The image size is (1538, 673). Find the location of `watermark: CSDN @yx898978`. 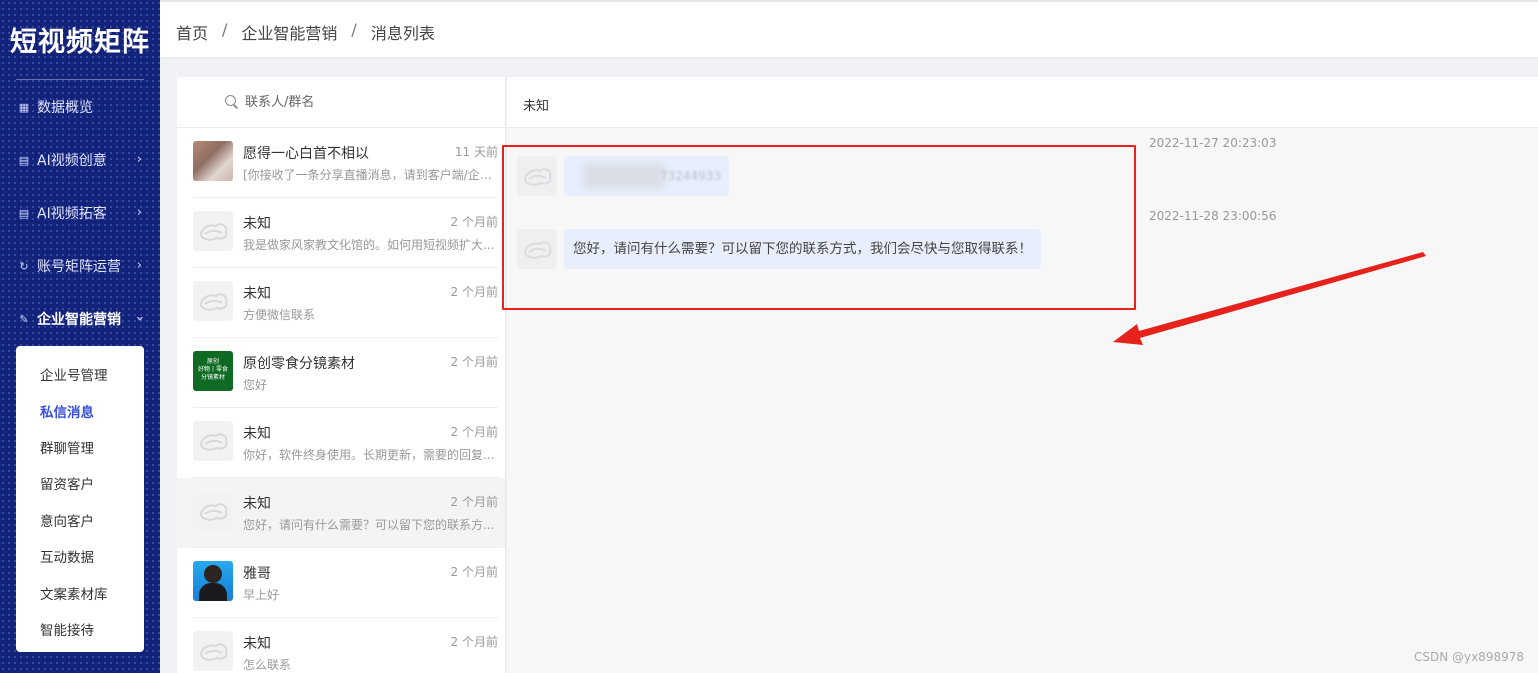

watermark: CSDN @yx898978 is located at coordinates (1468, 657).